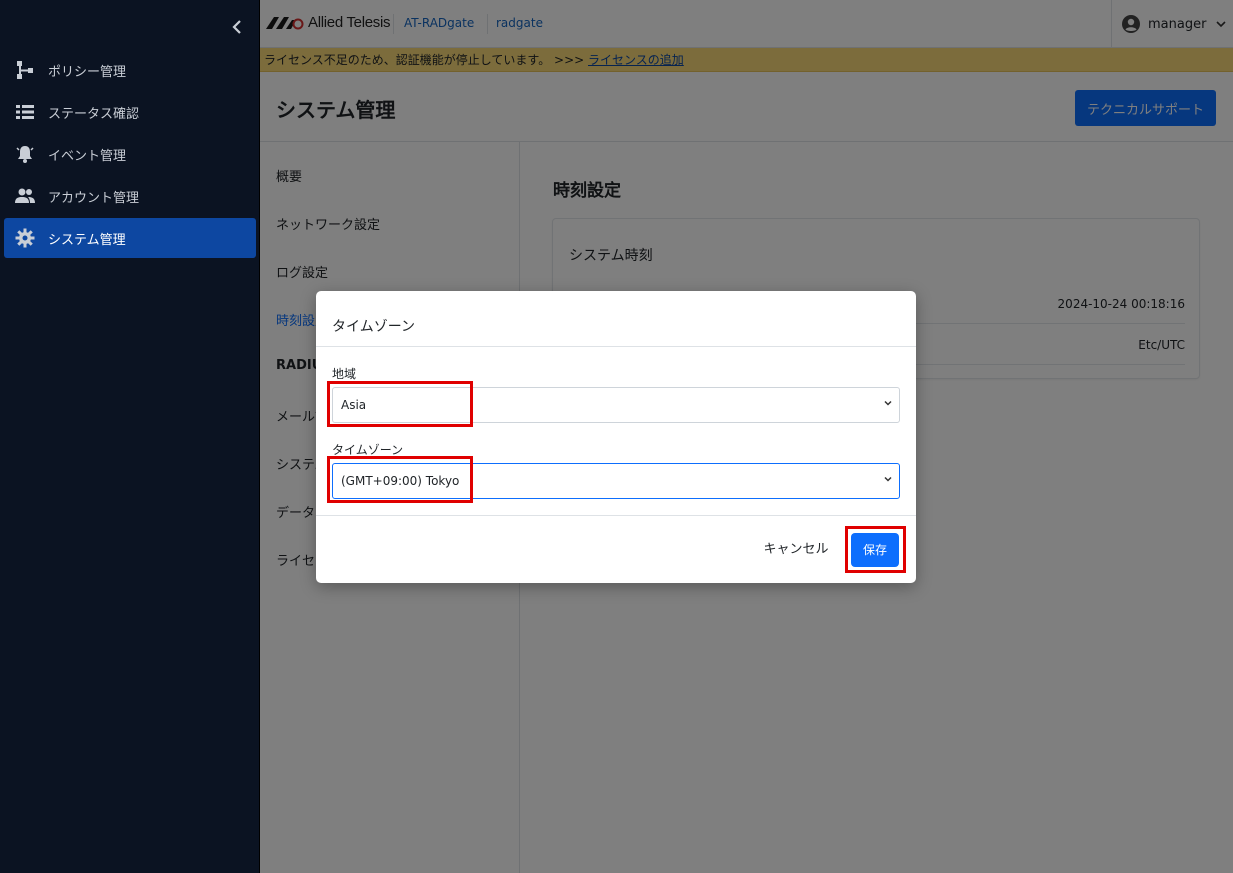 The height and width of the screenshot is (873, 1233). I want to click on sidebar-item-label: ステータス確認, so click(94, 114).